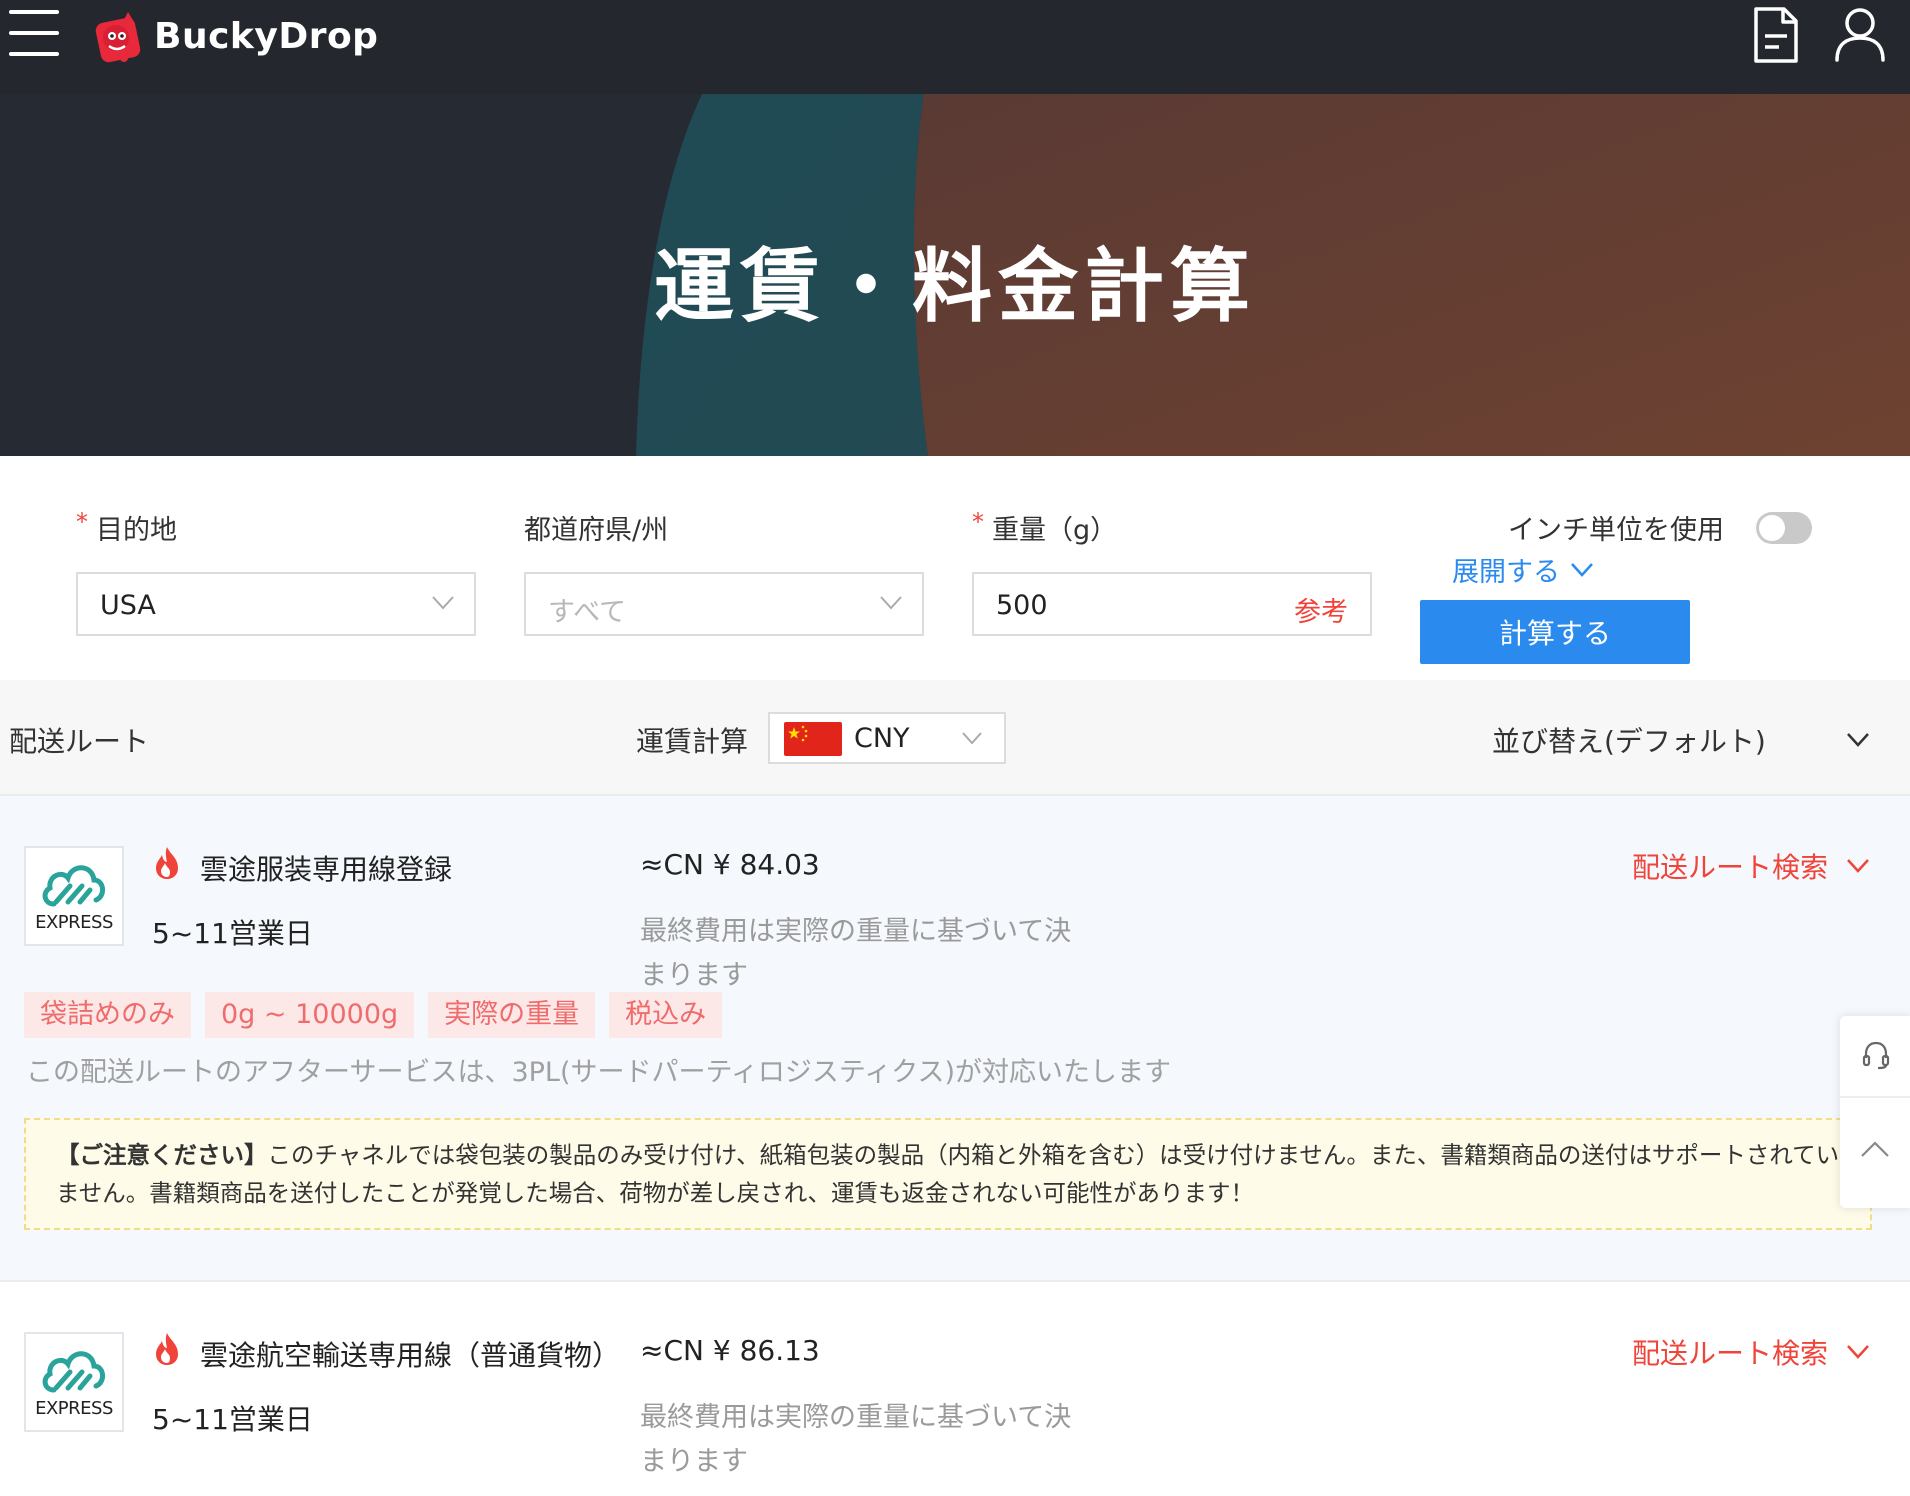 The image size is (1910, 1496). What do you see at coordinates (34, 33) in the screenshot?
I see `hamburger-menu-icon` at bounding box center [34, 33].